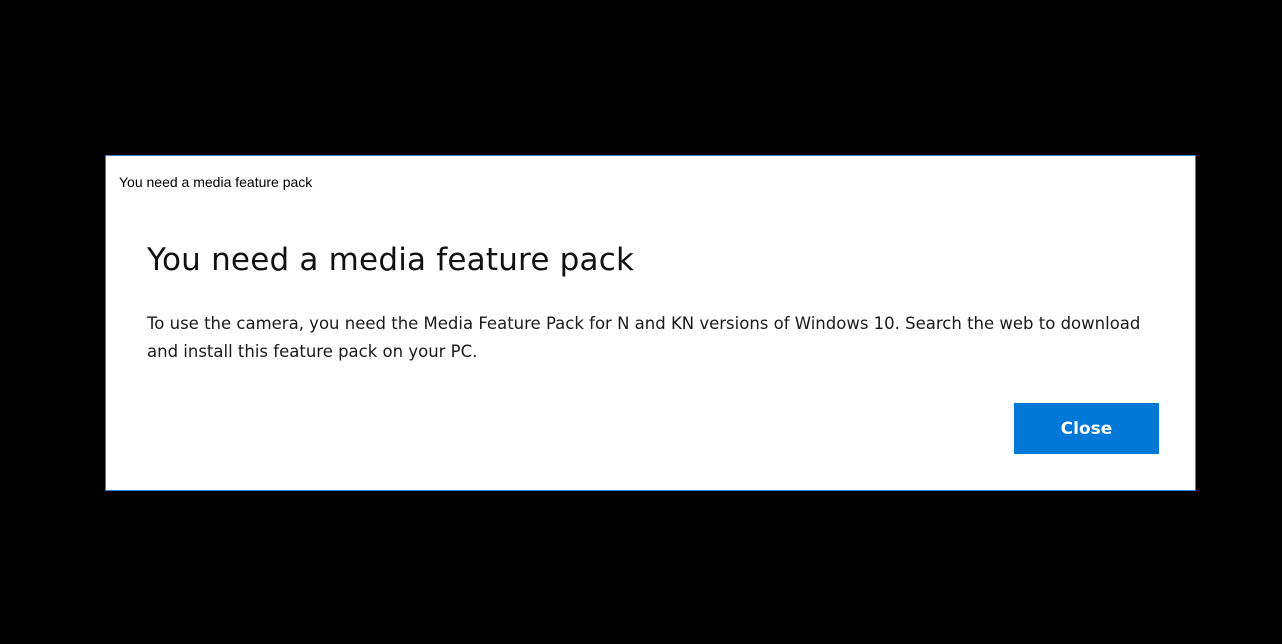  What do you see at coordinates (216, 182) in the screenshot?
I see `window-title: You need a media feature pack` at bounding box center [216, 182].